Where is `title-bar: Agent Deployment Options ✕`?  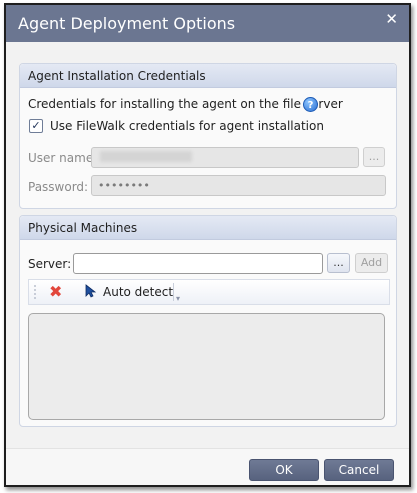 title-bar: Agent Deployment Options ✕ is located at coordinates (207, 23).